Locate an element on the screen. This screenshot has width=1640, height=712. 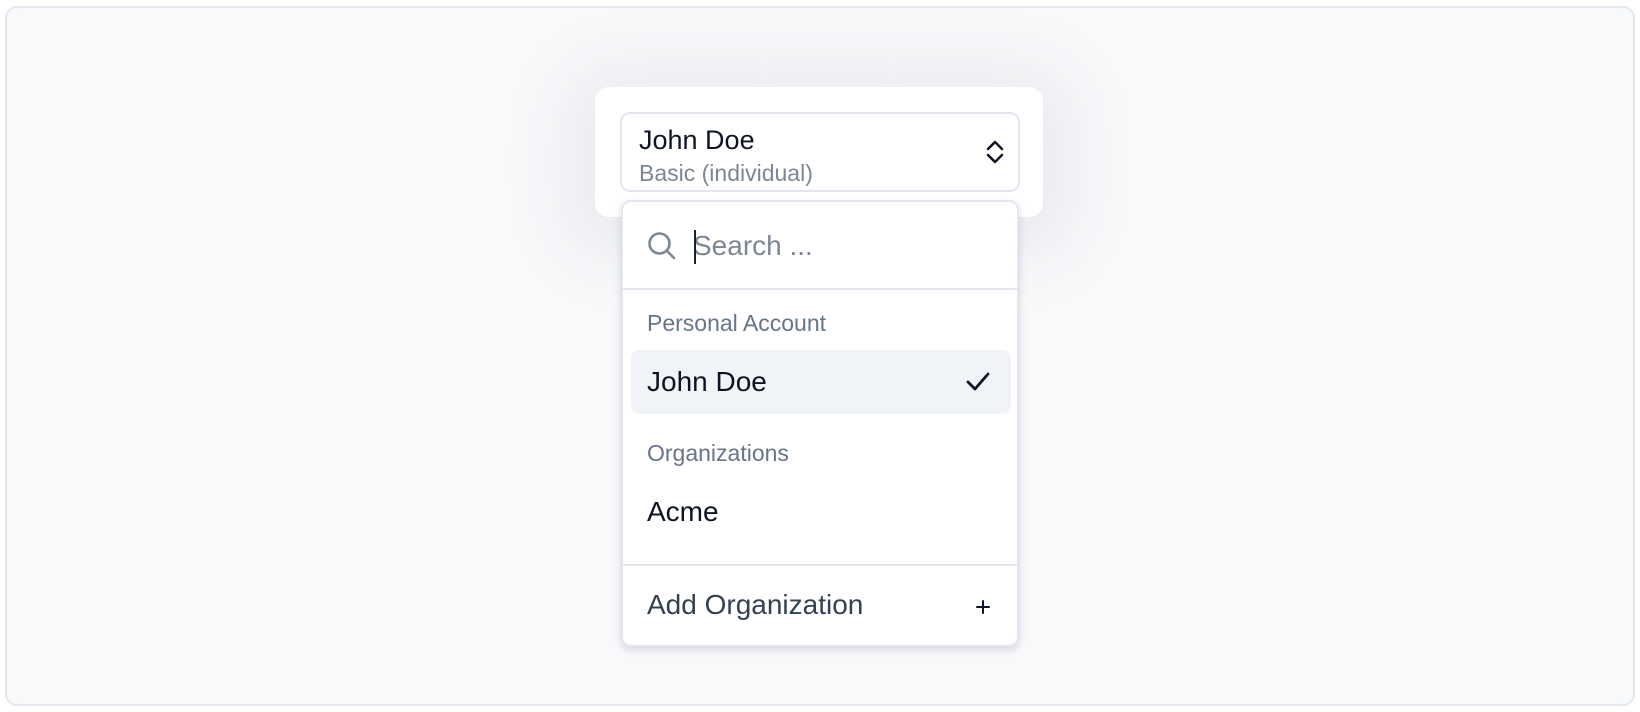
current-account-plan: Basic (individual) is located at coordinates (726, 173).